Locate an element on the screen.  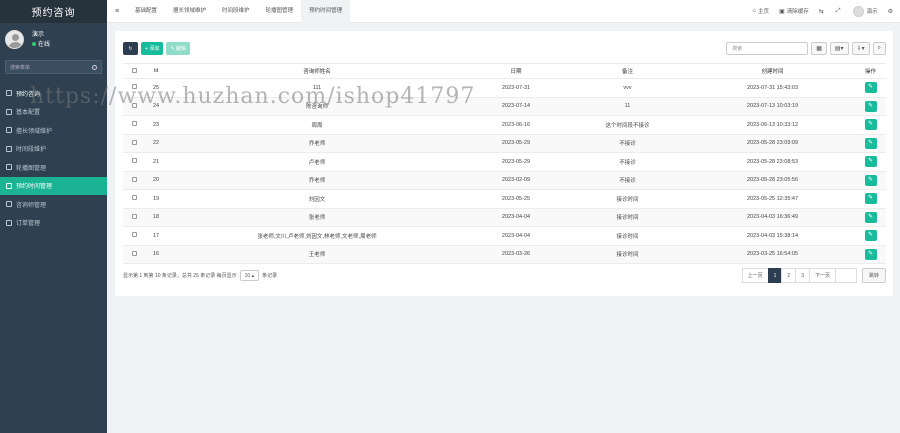
table-row: 25 111 2023-07-31 vvv 2023-07-31 15:43:03 ✎ is located at coordinates (504, 88).